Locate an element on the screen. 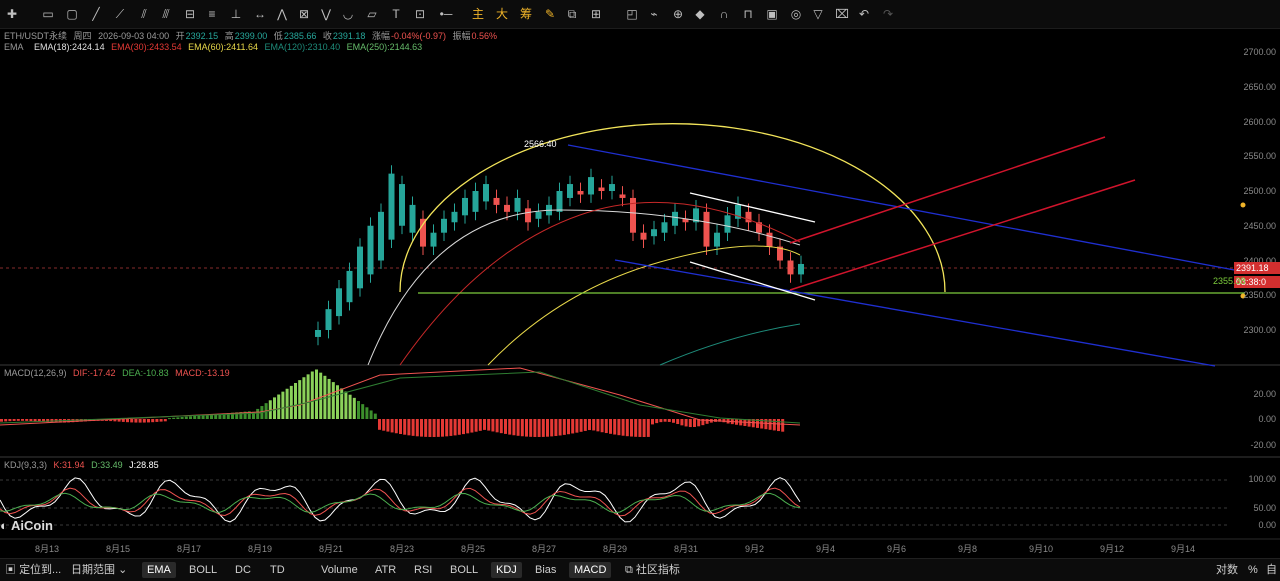 This screenshot has width=1280, height=581. date-axis-label: 9月8 is located at coordinates (968, 549).